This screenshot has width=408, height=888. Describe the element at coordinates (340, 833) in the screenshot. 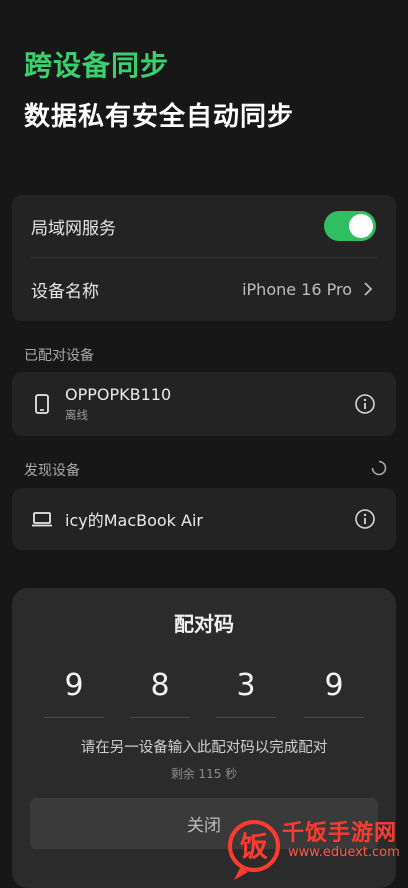

I see `watermark-name: 千饭手游网` at that location.